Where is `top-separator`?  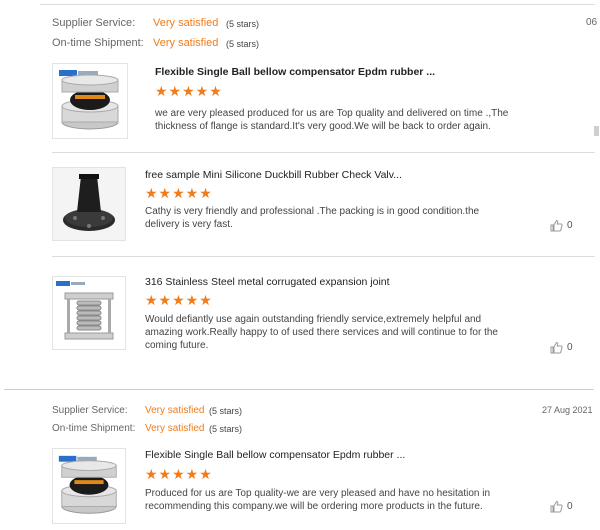
top-separator is located at coordinates (317, 4).